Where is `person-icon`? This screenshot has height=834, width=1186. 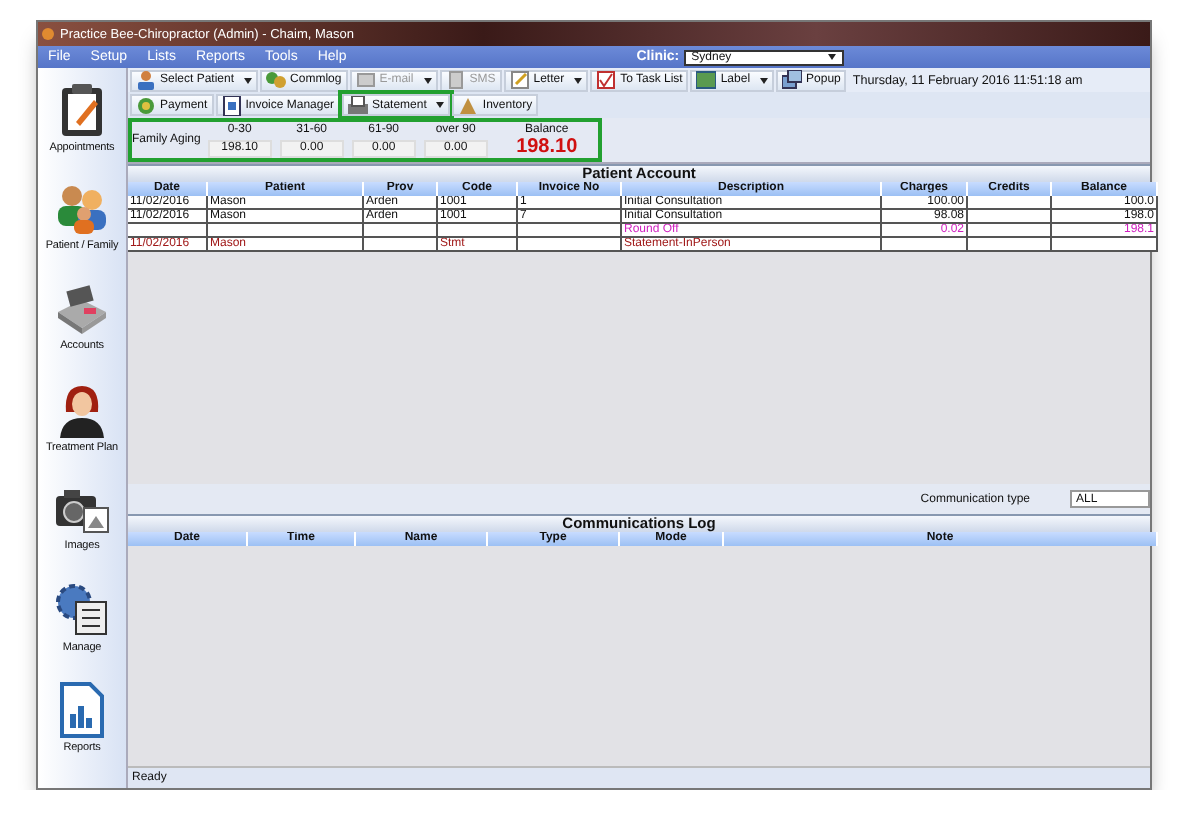 person-icon is located at coordinates (82, 410).